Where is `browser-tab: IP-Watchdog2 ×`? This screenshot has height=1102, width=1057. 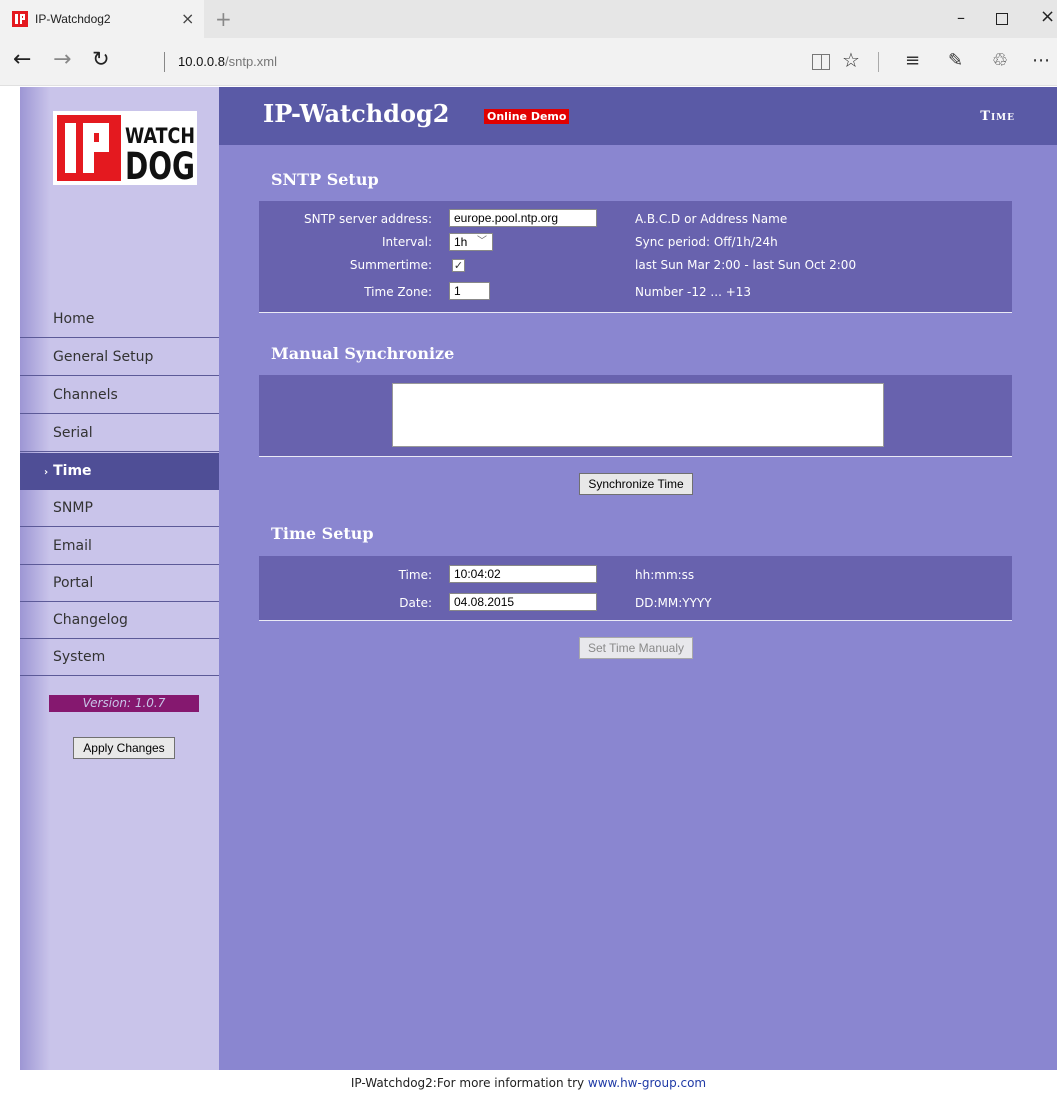 browser-tab: IP-Watchdog2 × is located at coordinates (102, 19).